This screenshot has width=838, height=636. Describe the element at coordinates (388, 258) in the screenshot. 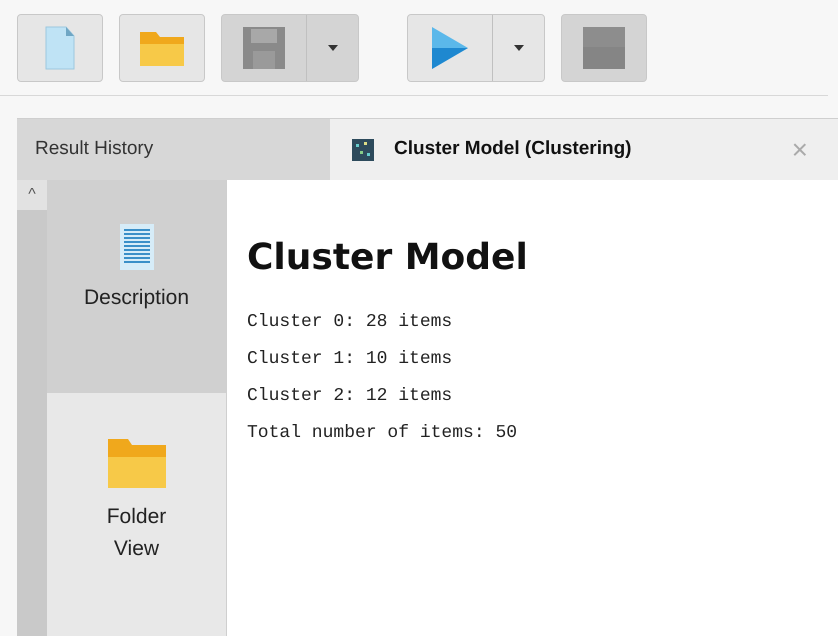

I see `model-title: Cluster Model` at that location.